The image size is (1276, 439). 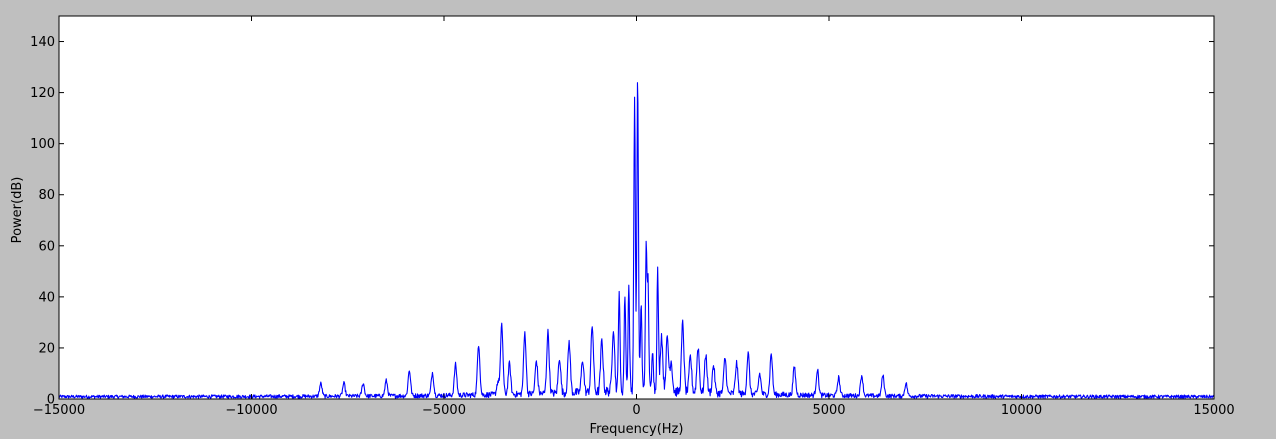 I want to click on y-tick-label: 60, so click(x=46, y=246).